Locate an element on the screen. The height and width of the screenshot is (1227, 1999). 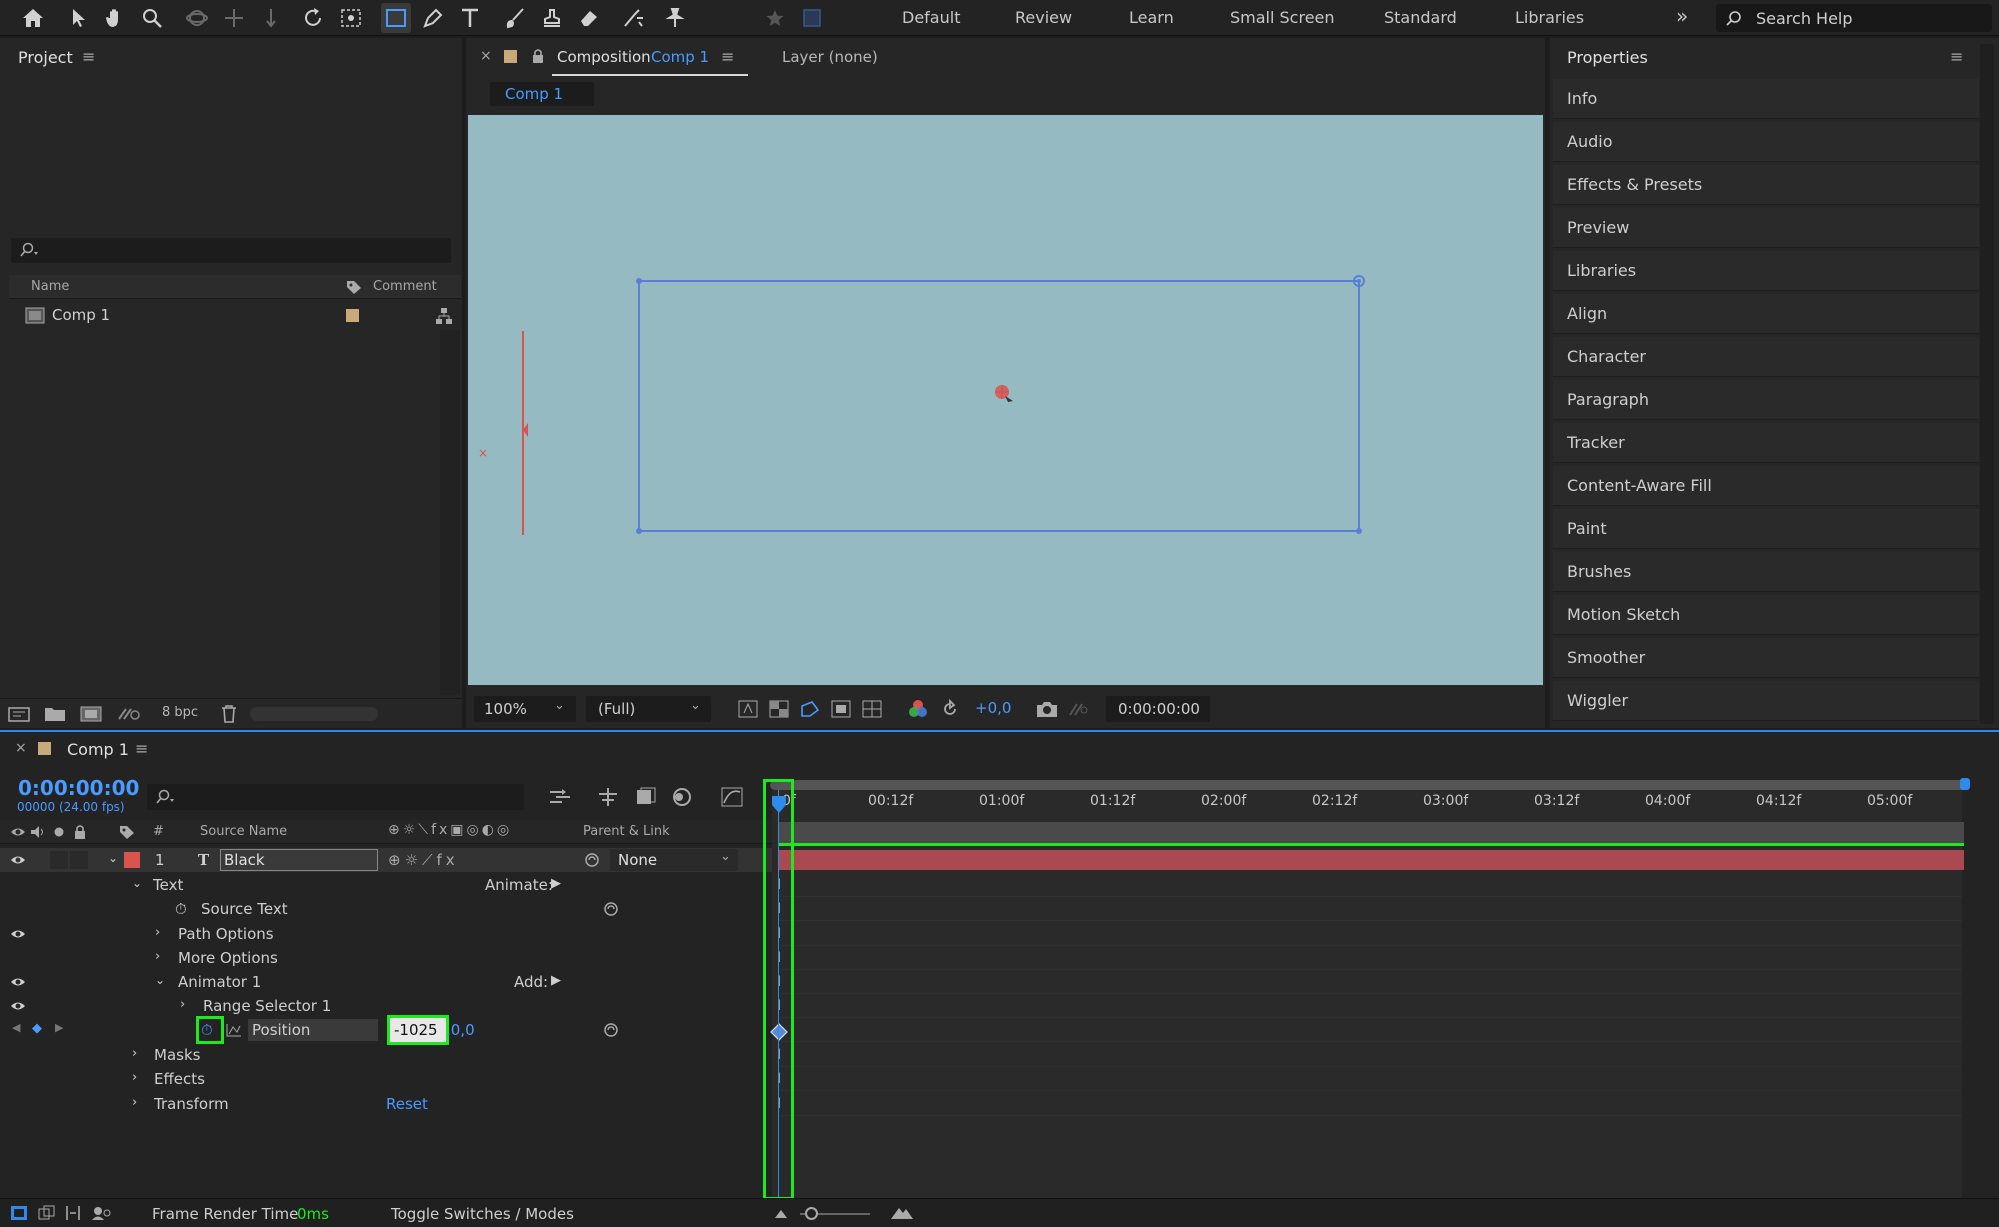
keyframe-diamond-icon: ◆ is located at coordinates (37, 1028).